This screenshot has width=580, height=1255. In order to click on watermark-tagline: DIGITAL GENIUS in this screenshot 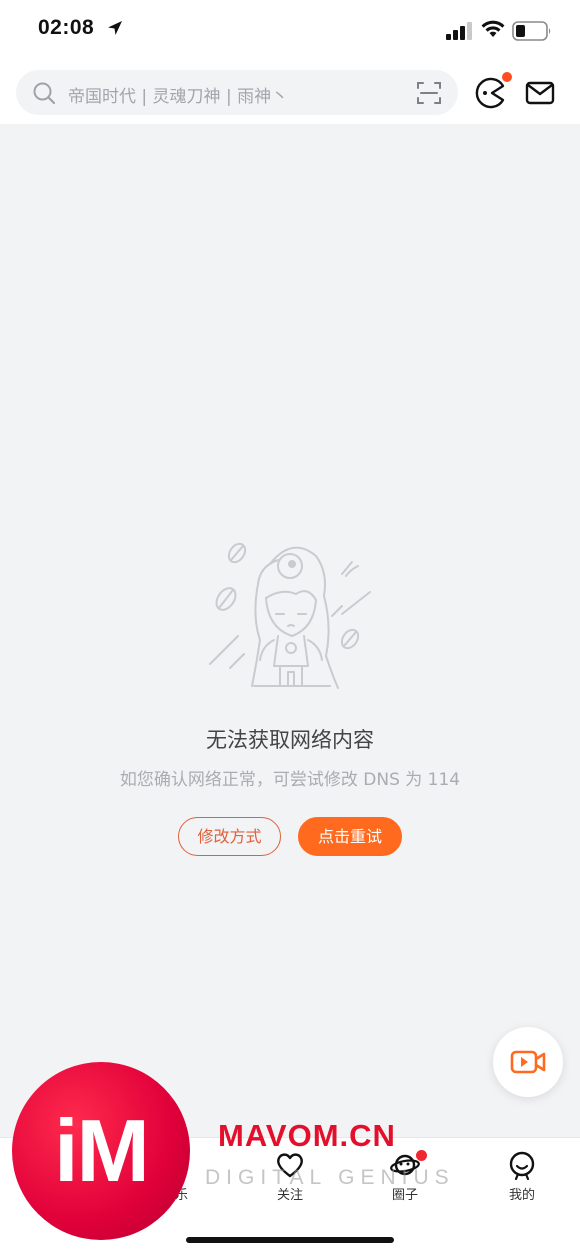, I will do `click(330, 1177)`.